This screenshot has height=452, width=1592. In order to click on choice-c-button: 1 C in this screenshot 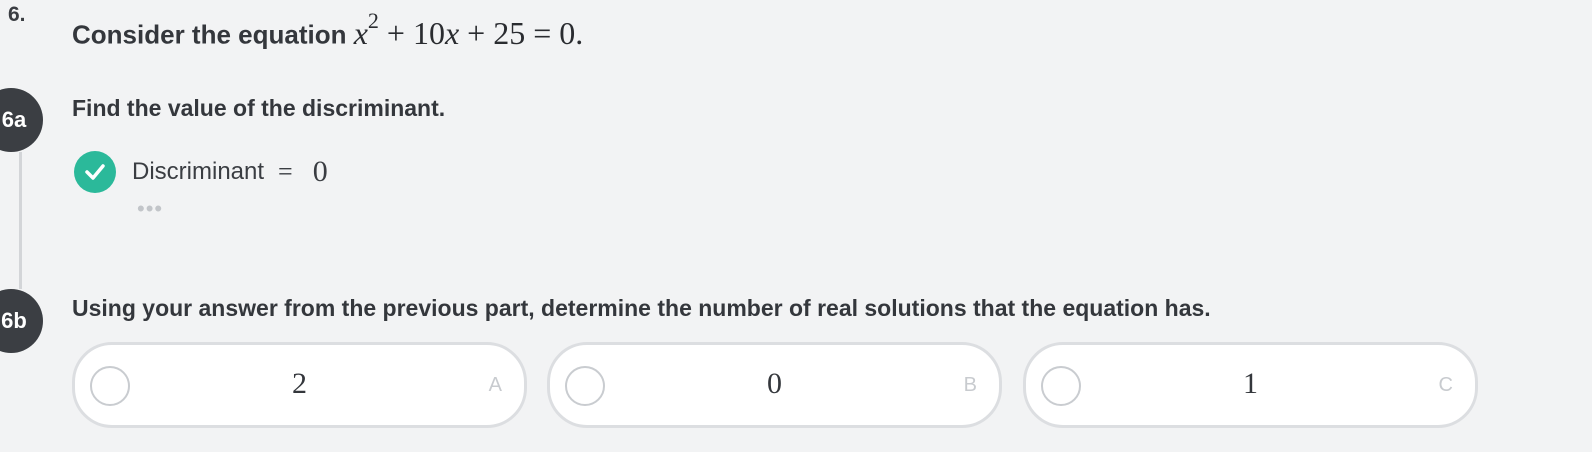, I will do `click(1250, 385)`.